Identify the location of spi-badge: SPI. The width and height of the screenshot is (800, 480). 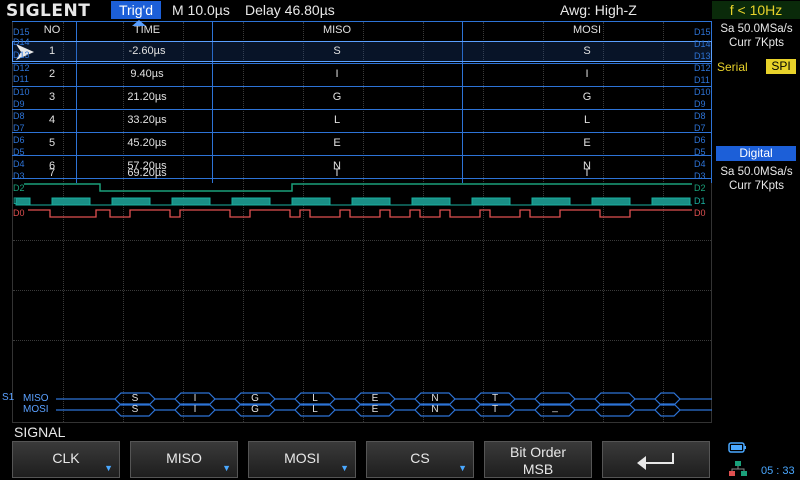
(781, 66).